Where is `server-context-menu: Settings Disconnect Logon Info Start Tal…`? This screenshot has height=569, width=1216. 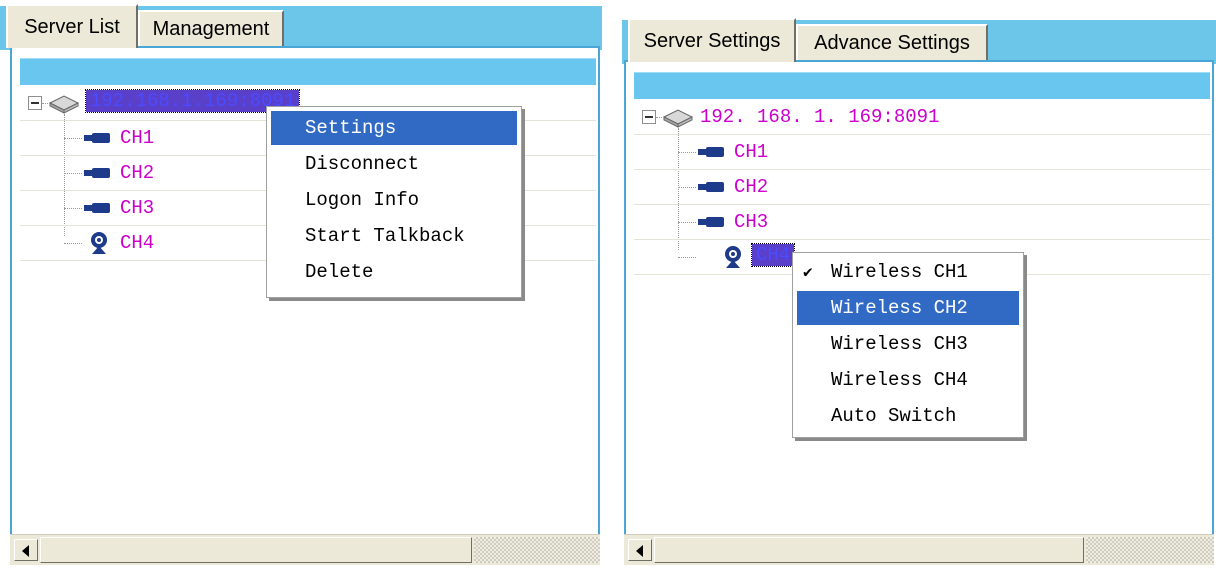 server-context-menu: Settings Disconnect Logon Info Start Tal… is located at coordinates (394, 202).